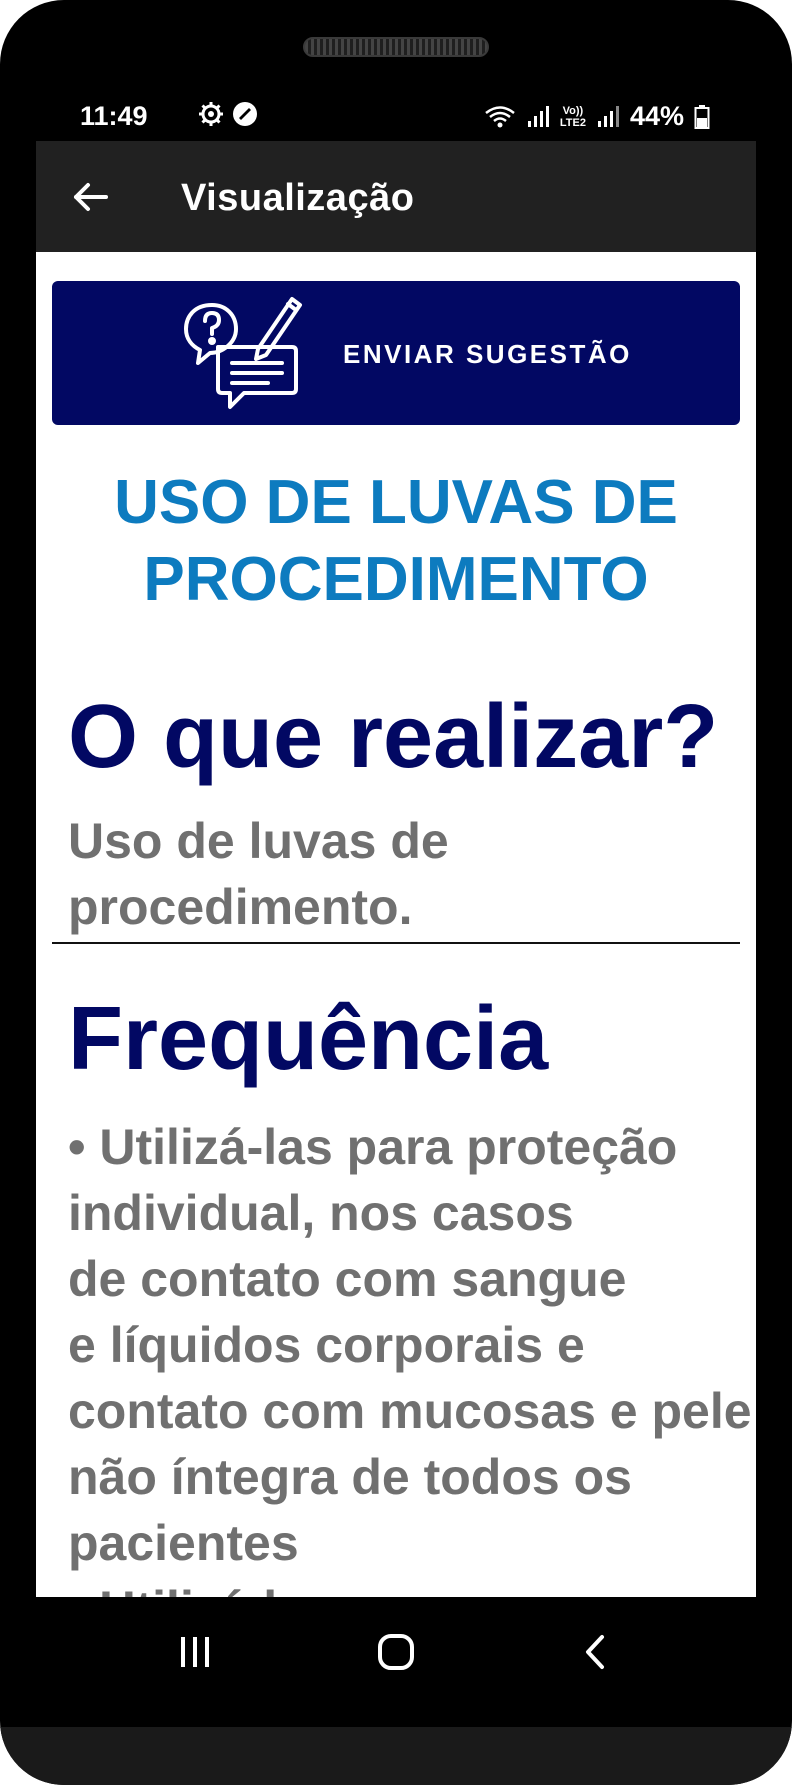 The width and height of the screenshot is (792, 1785). Describe the element at coordinates (211, 114) in the screenshot. I see `settings-icon` at that location.